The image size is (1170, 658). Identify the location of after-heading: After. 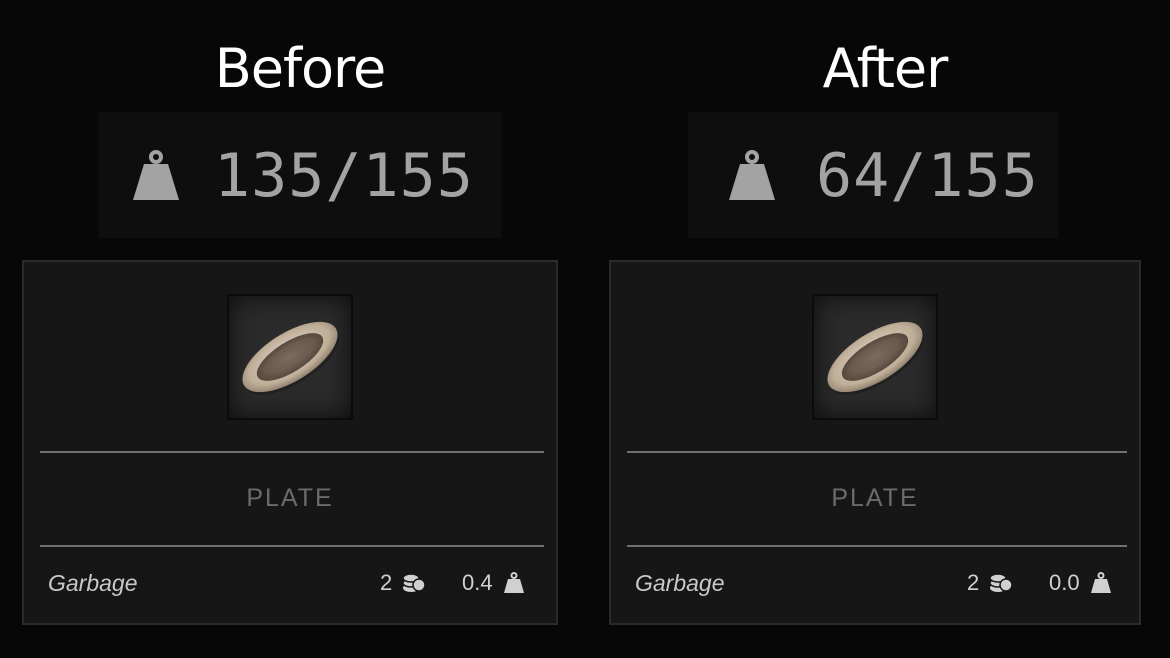
(885, 68).